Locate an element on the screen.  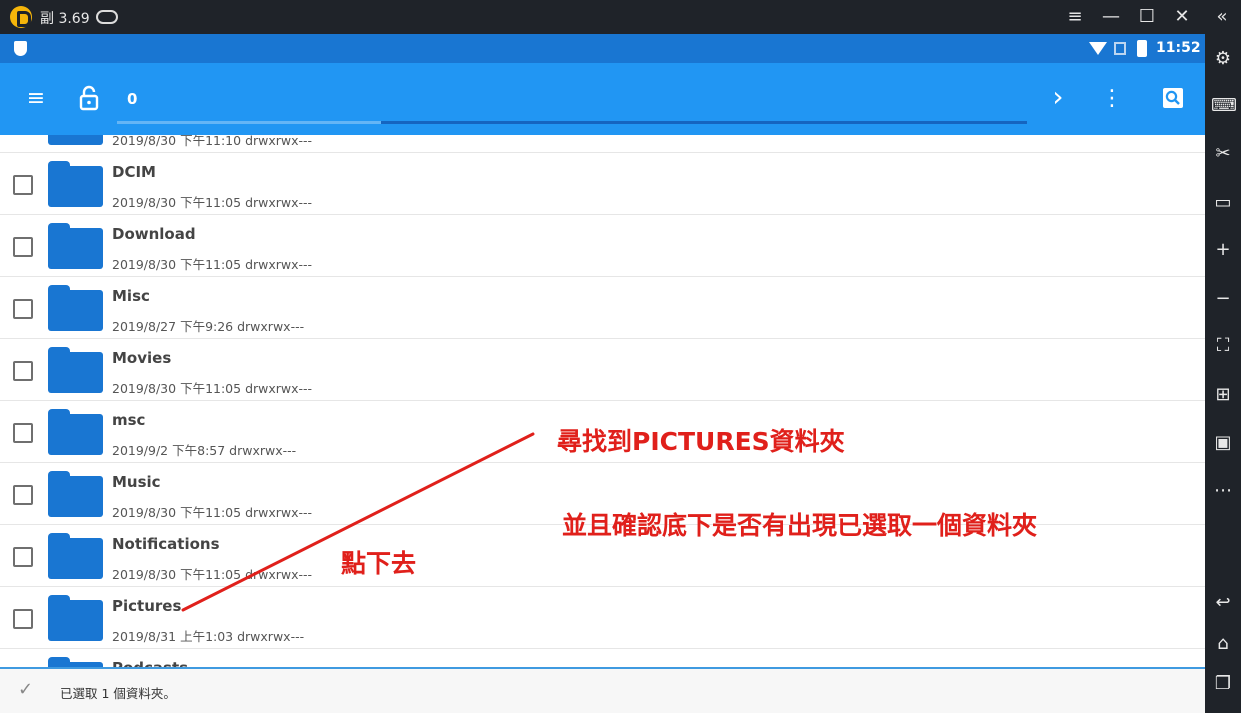
scissors-icon: ✂ is located at coordinates (1223, 154).